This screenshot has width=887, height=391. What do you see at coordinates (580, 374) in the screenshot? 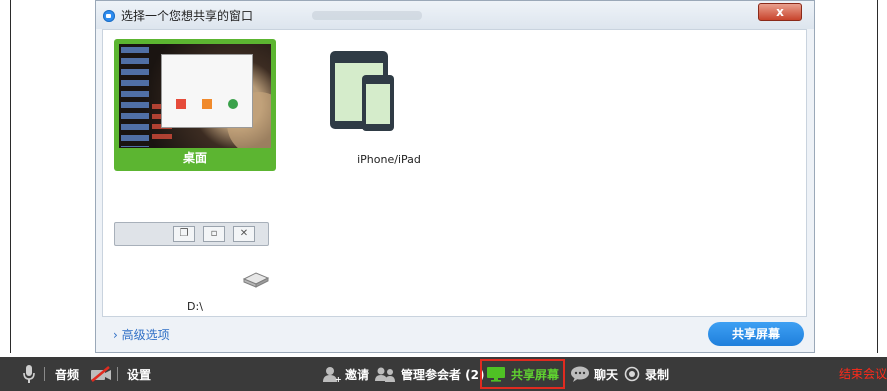
I see `chat-bubble-icon` at bounding box center [580, 374].